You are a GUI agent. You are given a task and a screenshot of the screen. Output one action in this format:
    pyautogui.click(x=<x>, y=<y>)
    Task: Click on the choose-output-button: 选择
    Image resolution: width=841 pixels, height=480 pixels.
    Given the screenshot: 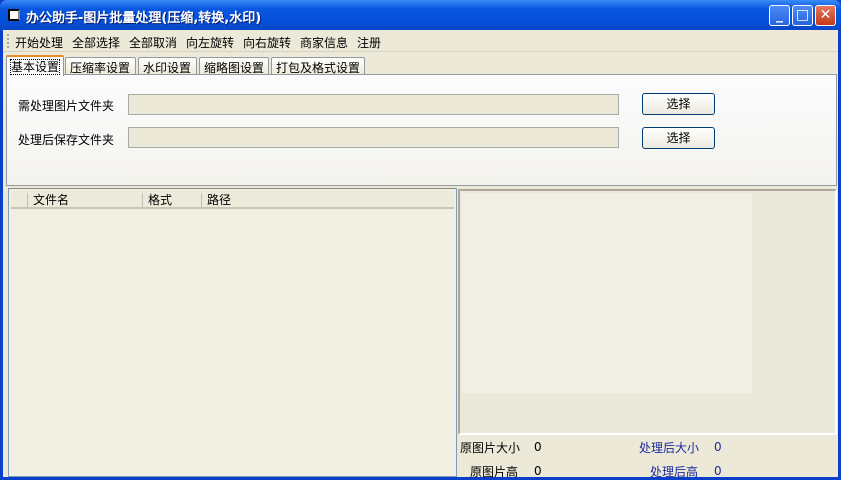 What is the action you would take?
    pyautogui.click(x=678, y=138)
    